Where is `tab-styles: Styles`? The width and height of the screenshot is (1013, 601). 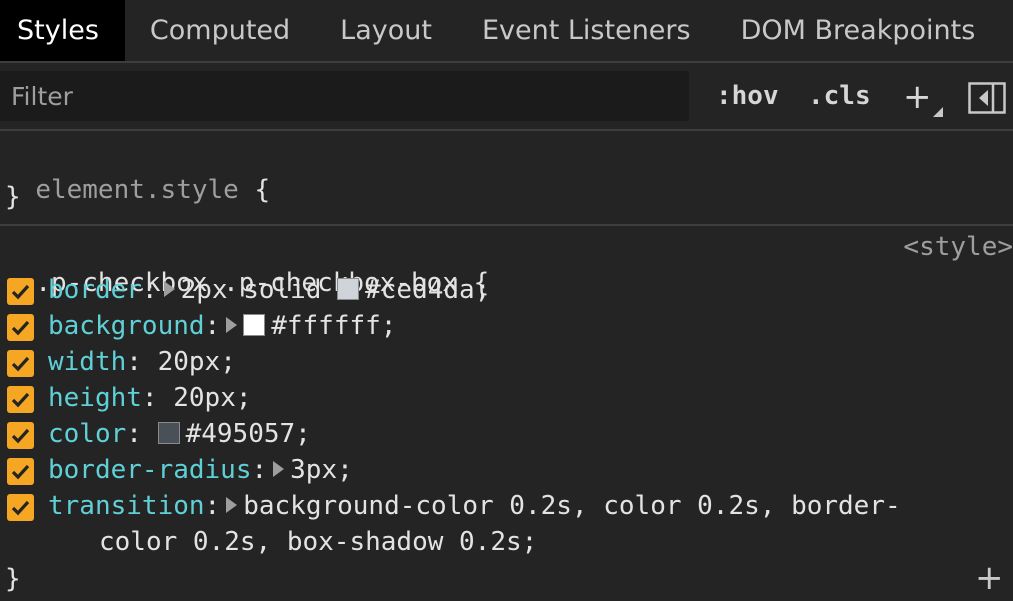
tab-styles: Styles is located at coordinates (62, 30).